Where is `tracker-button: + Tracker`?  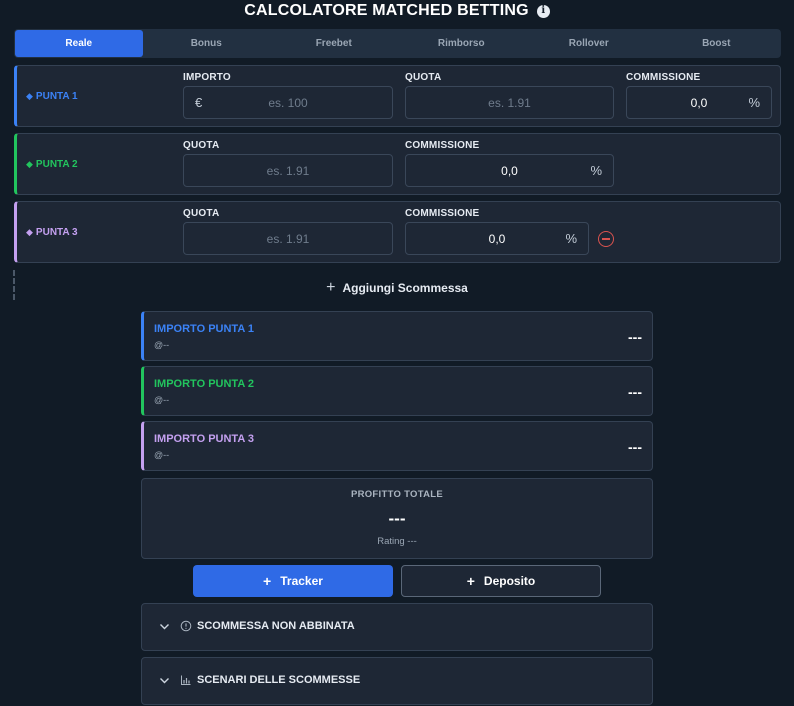
tracker-button: + Tracker is located at coordinates (293, 581).